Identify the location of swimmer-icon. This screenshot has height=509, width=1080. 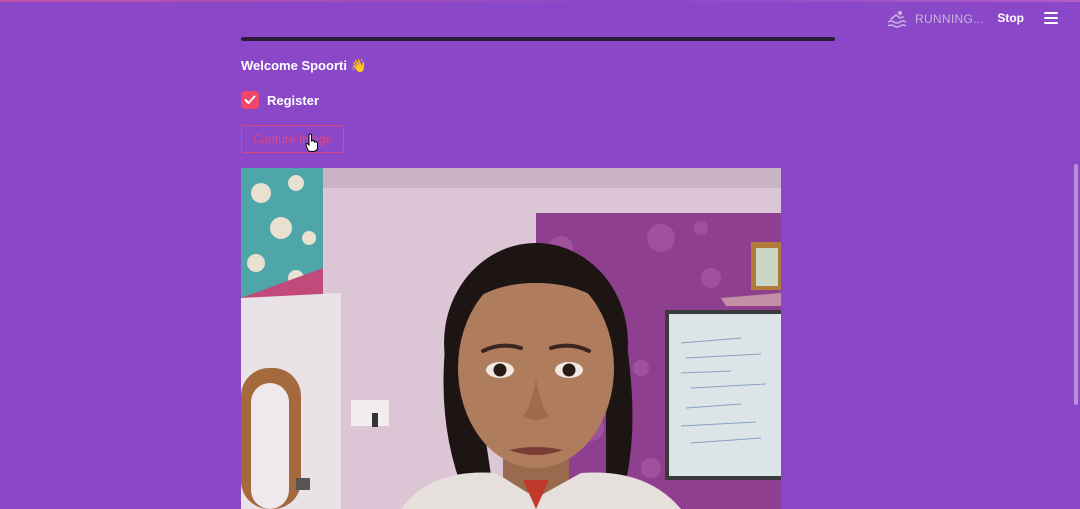
(897, 19).